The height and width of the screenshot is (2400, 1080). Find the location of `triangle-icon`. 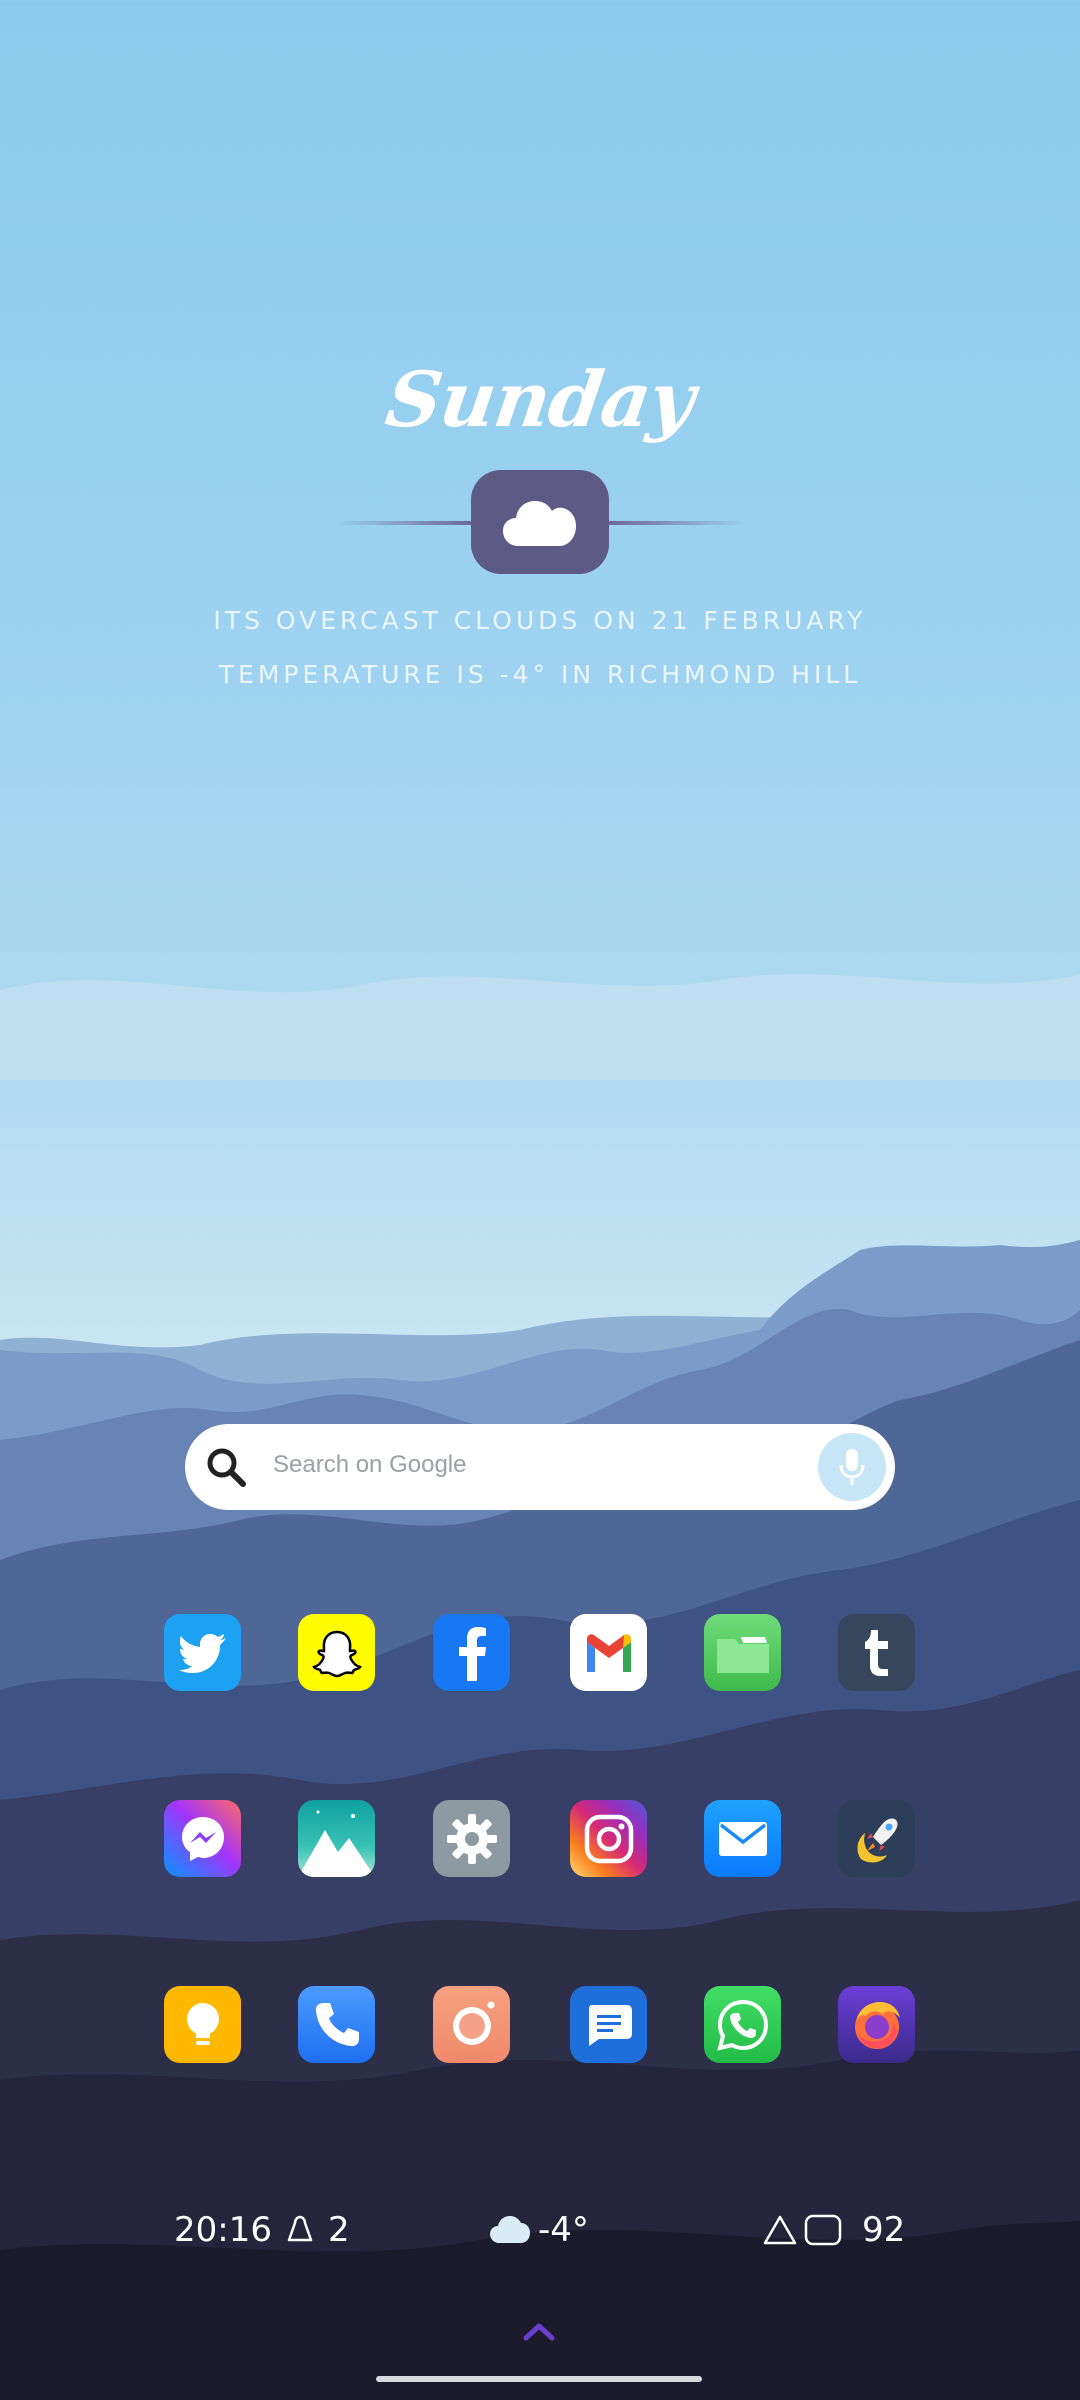

triangle-icon is located at coordinates (780, 2230).